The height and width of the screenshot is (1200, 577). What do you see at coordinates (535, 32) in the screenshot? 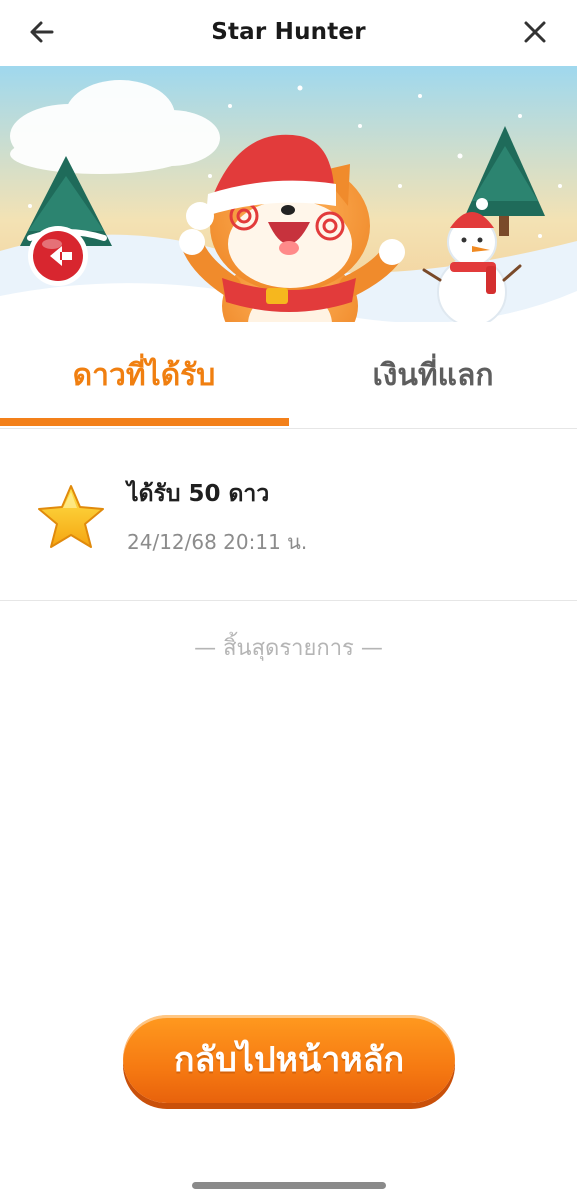
I see `close-icon` at bounding box center [535, 32].